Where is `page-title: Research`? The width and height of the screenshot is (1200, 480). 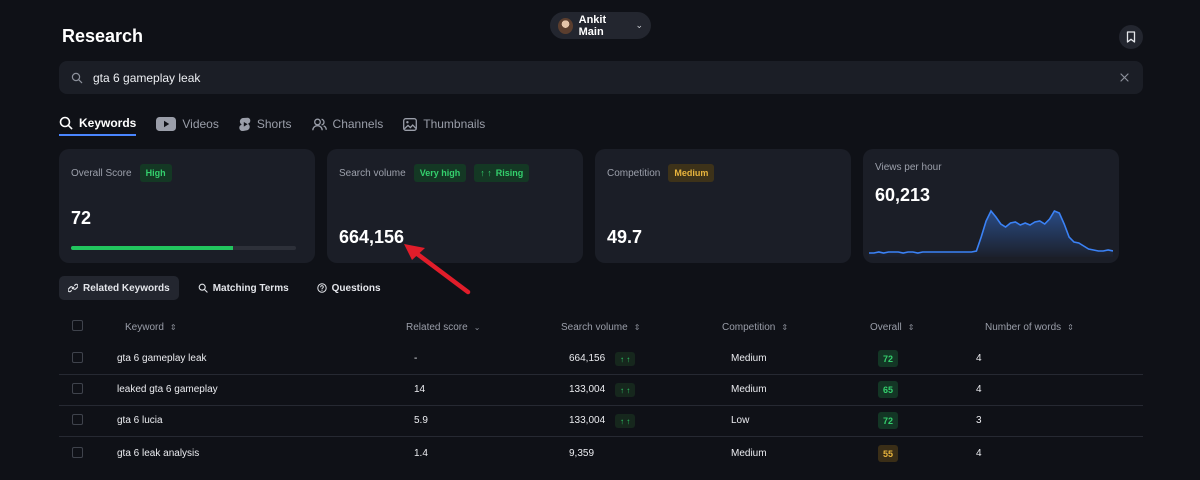 page-title: Research is located at coordinates (103, 36).